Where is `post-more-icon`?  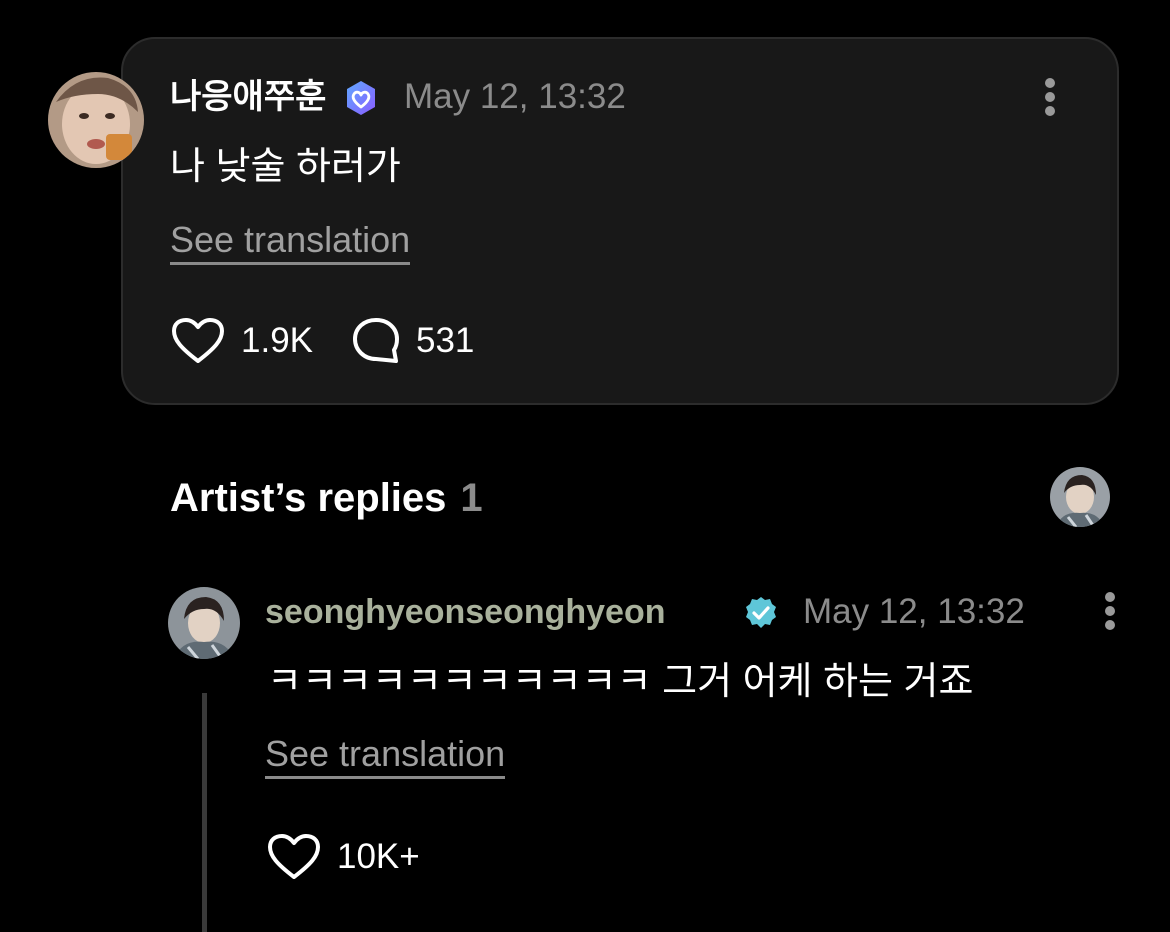 post-more-icon is located at coordinates (1050, 97).